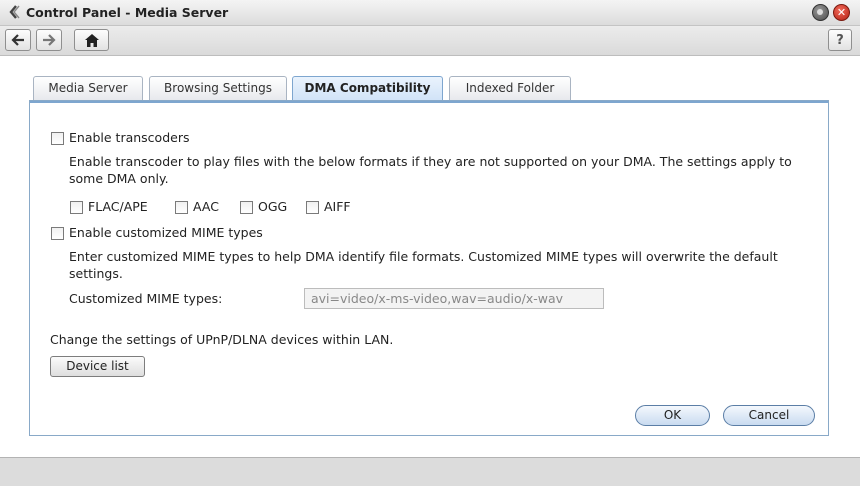 The width and height of the screenshot is (860, 486). Describe the element at coordinates (840, 40) in the screenshot. I see `help-button: ?` at that location.